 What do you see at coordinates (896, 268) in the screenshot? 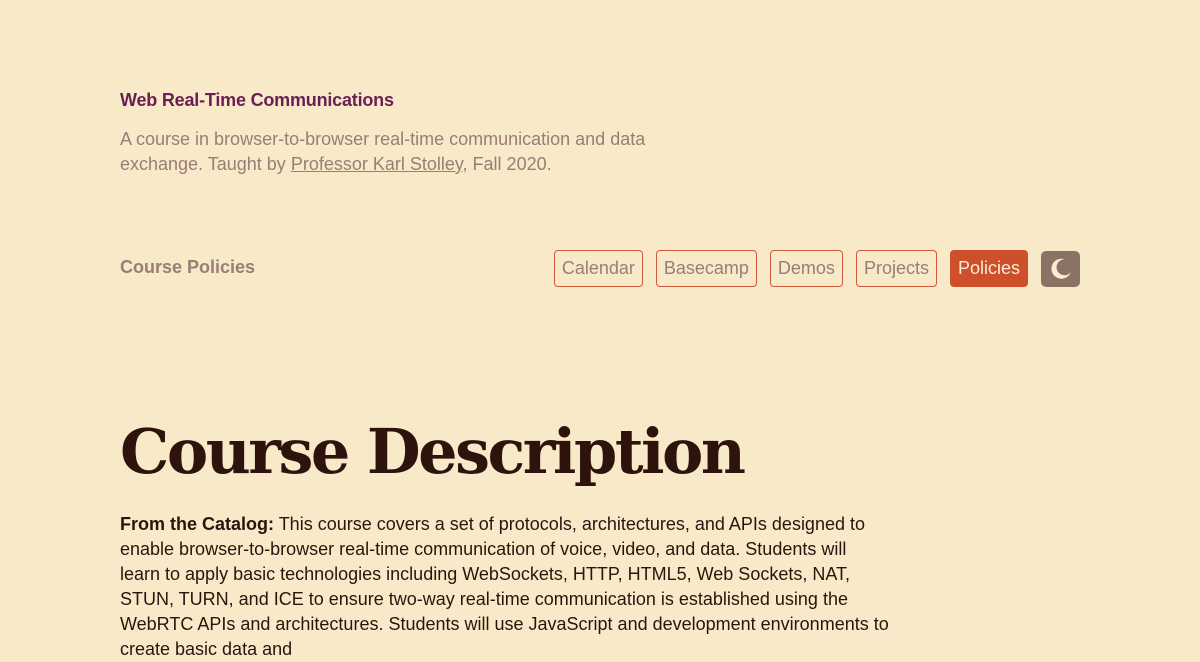
I see `nav-projects: Projects` at bounding box center [896, 268].